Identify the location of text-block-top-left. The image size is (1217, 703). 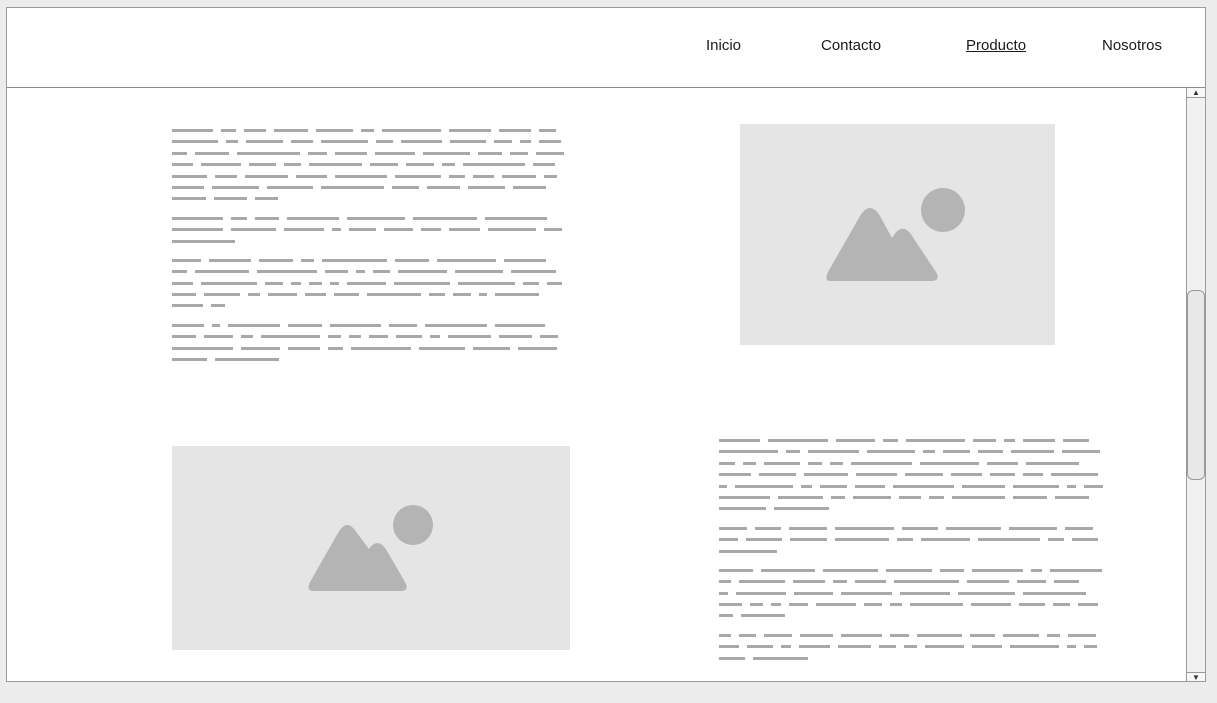
(368, 253).